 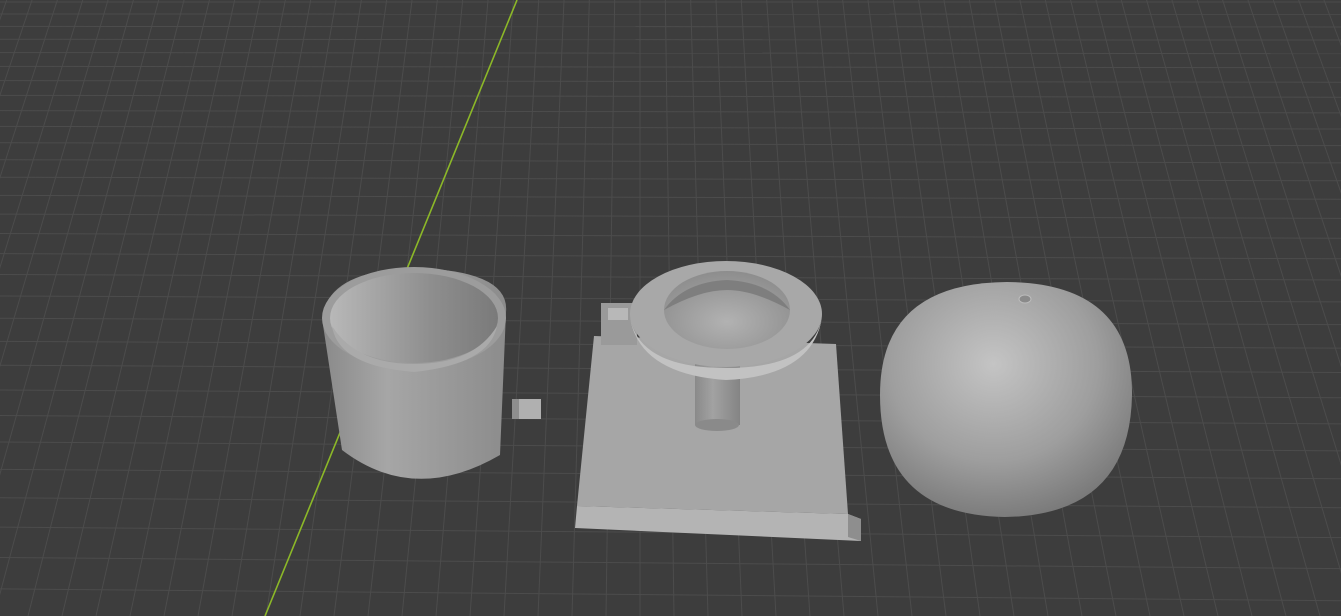 I want to click on cylinder-tab, so click(x=526, y=409).